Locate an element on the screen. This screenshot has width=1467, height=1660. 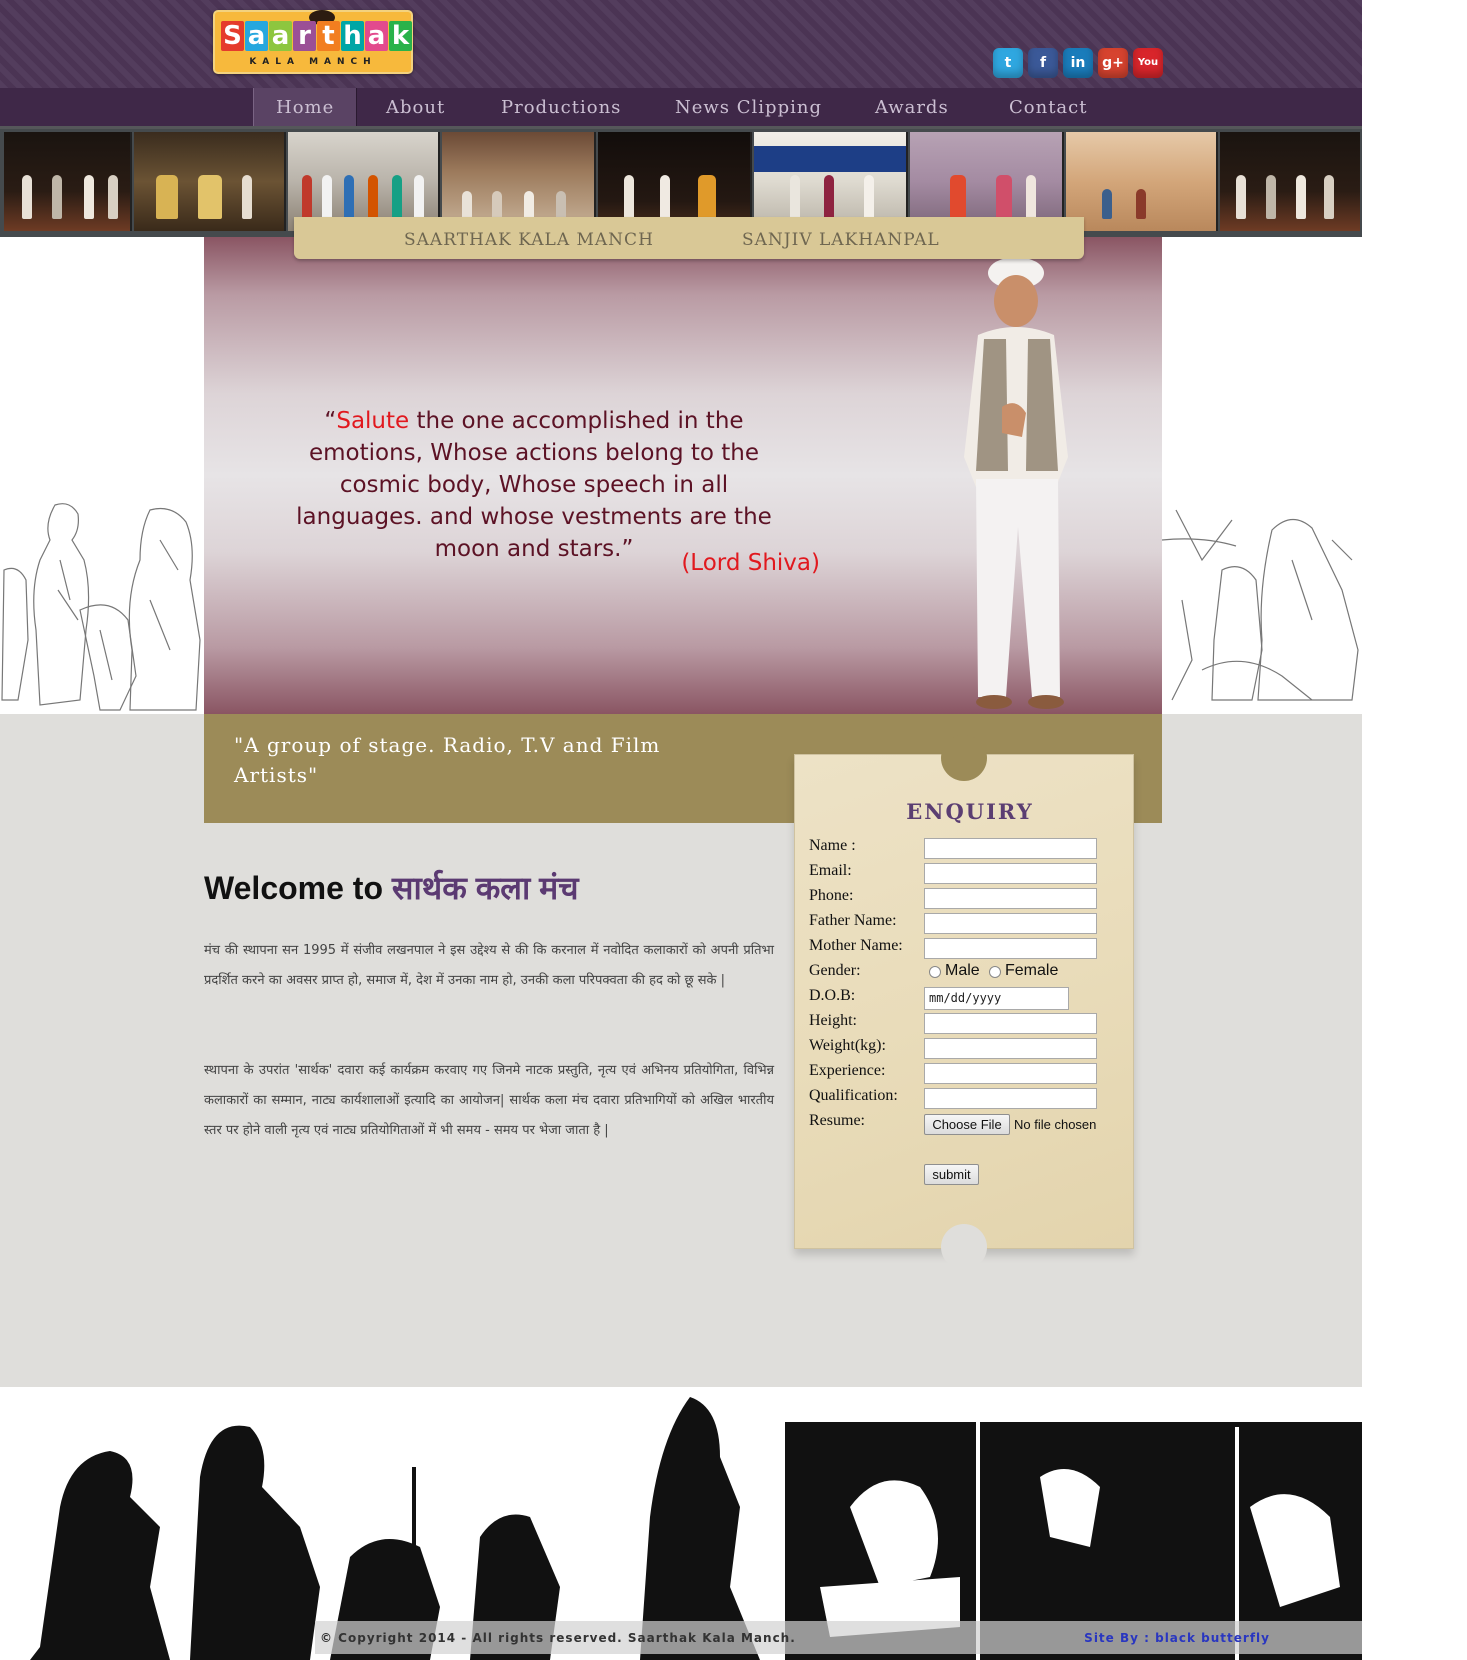
linkedin-icon: in is located at coordinates (1078, 63).